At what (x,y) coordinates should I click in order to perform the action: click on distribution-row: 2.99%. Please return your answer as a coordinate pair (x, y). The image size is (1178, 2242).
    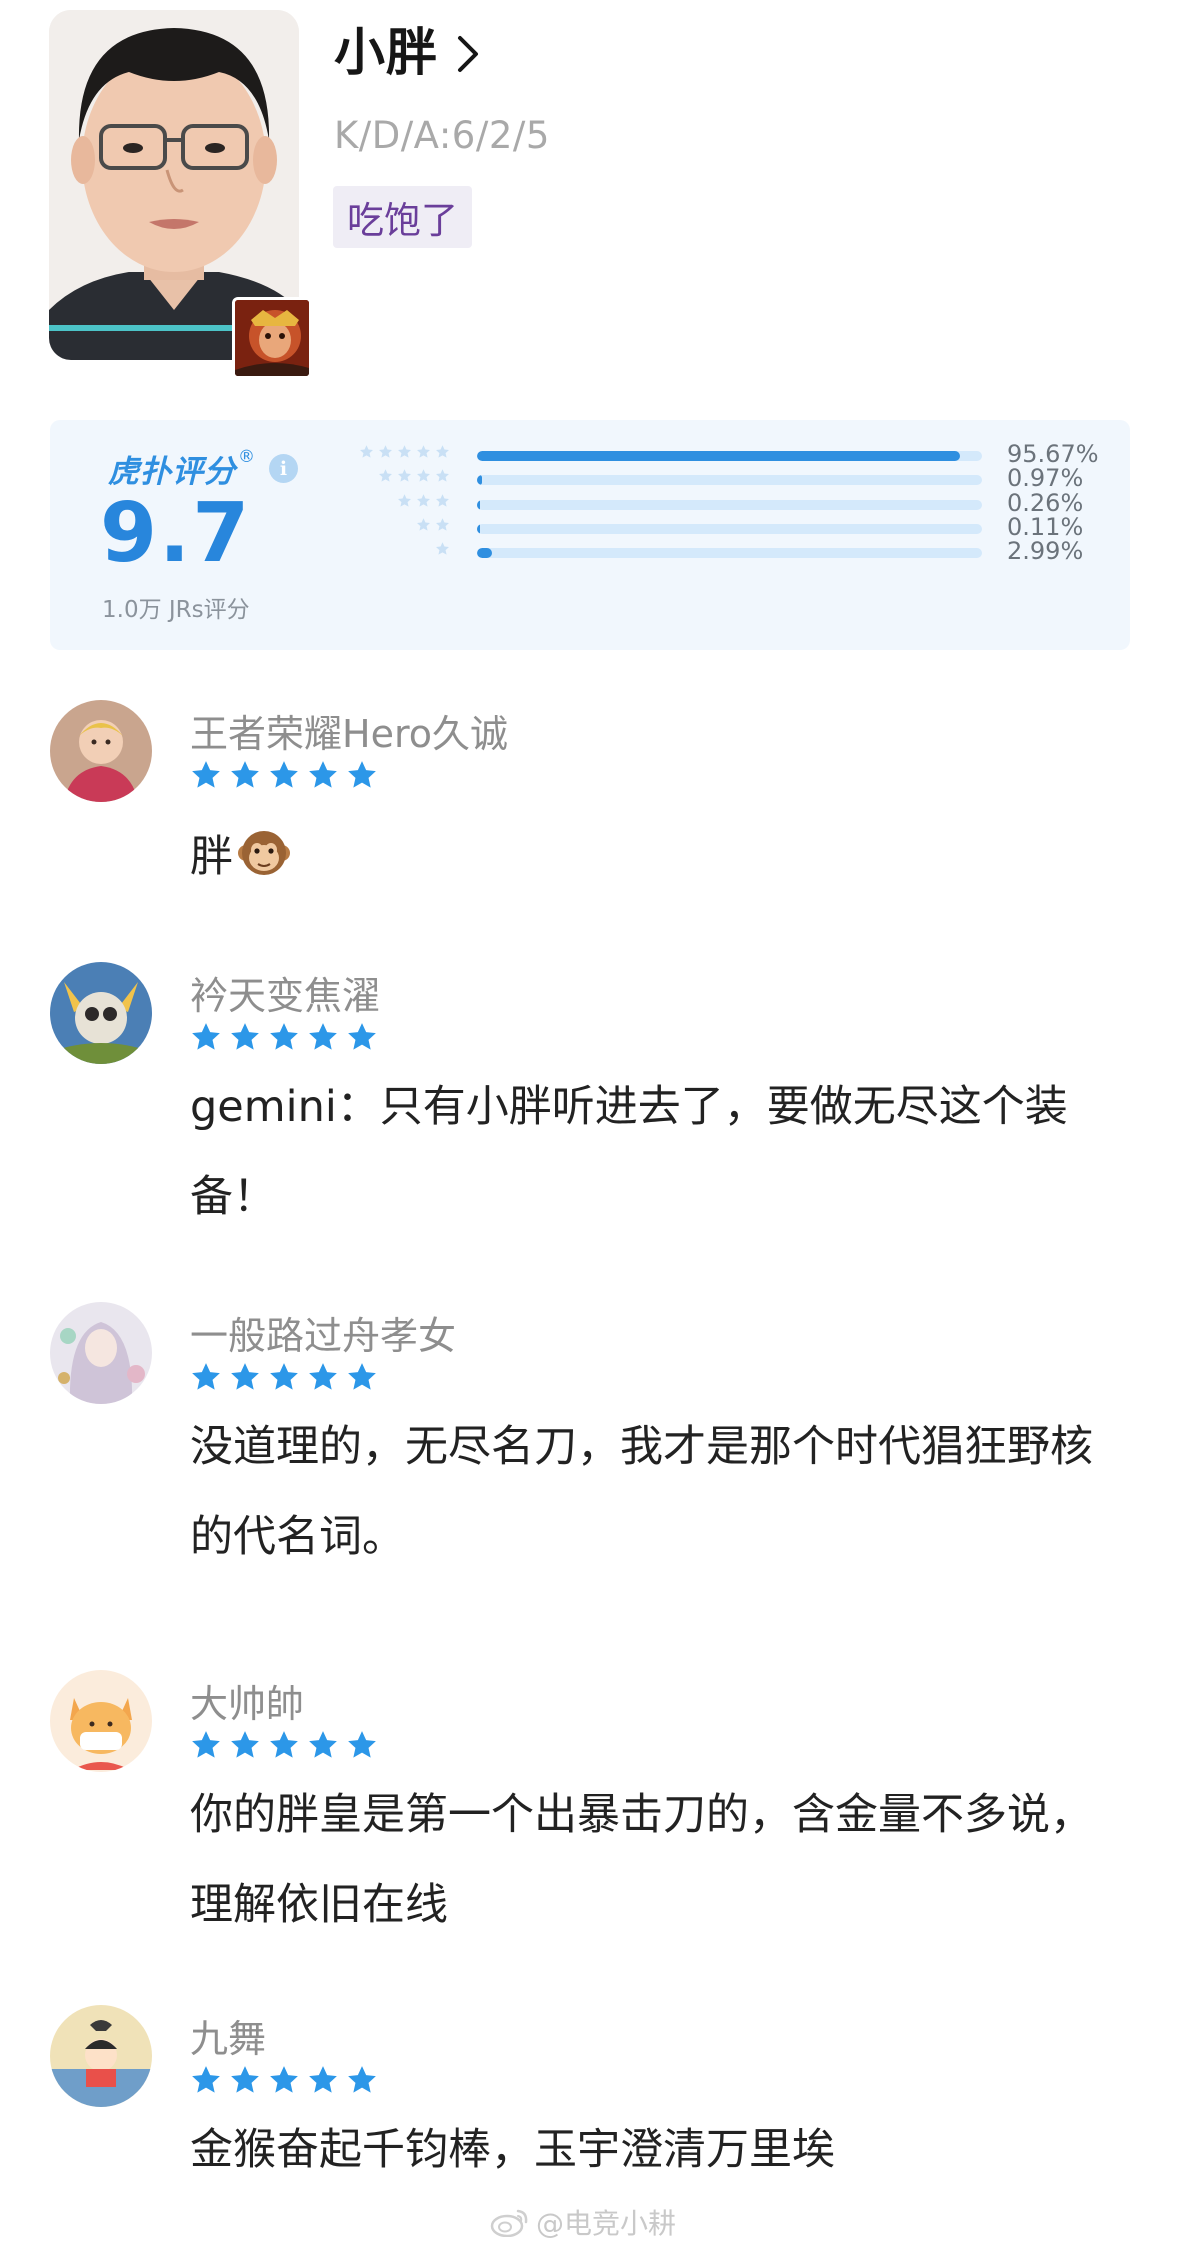
    Looking at the image, I should click on (590, 554).